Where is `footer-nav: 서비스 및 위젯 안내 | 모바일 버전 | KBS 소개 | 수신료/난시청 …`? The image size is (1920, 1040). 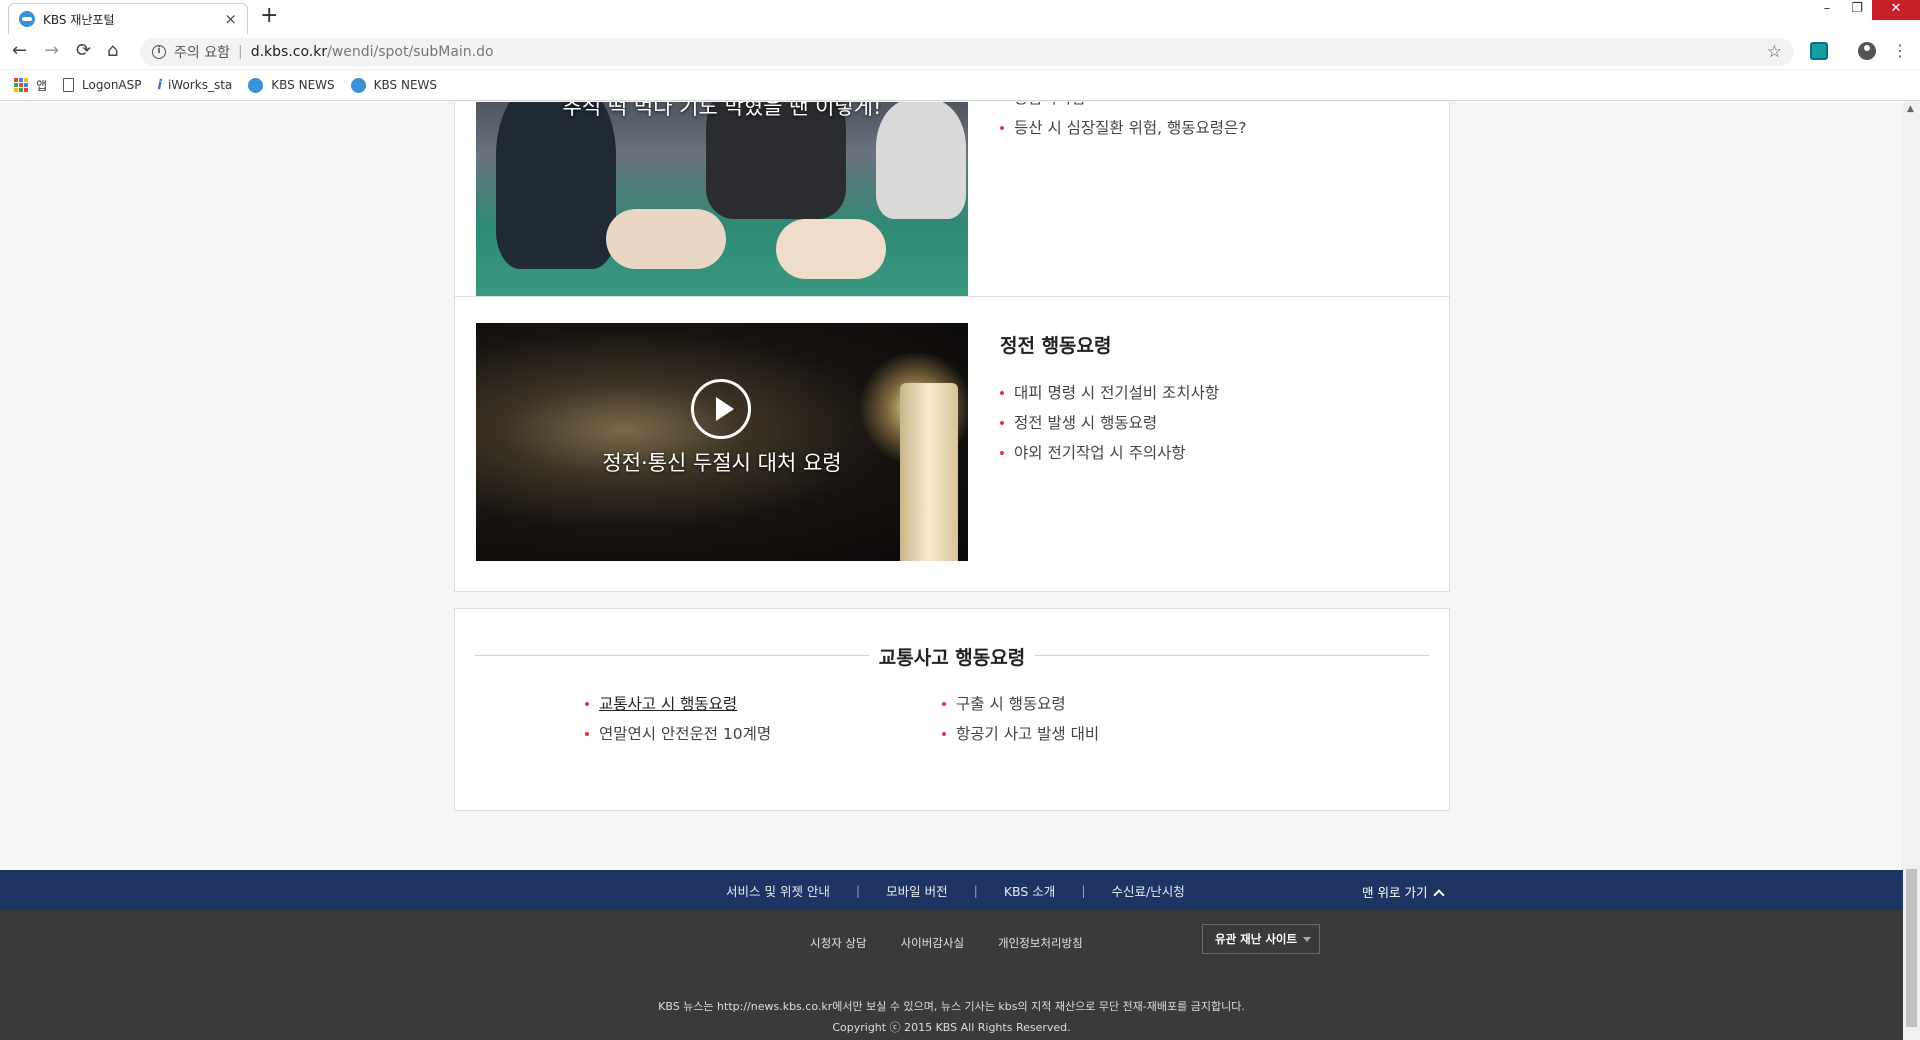
footer-nav: 서비스 및 위젯 안내 | 모바일 버전 | KBS 소개 | 수신료/난시청 … is located at coordinates (951, 890).